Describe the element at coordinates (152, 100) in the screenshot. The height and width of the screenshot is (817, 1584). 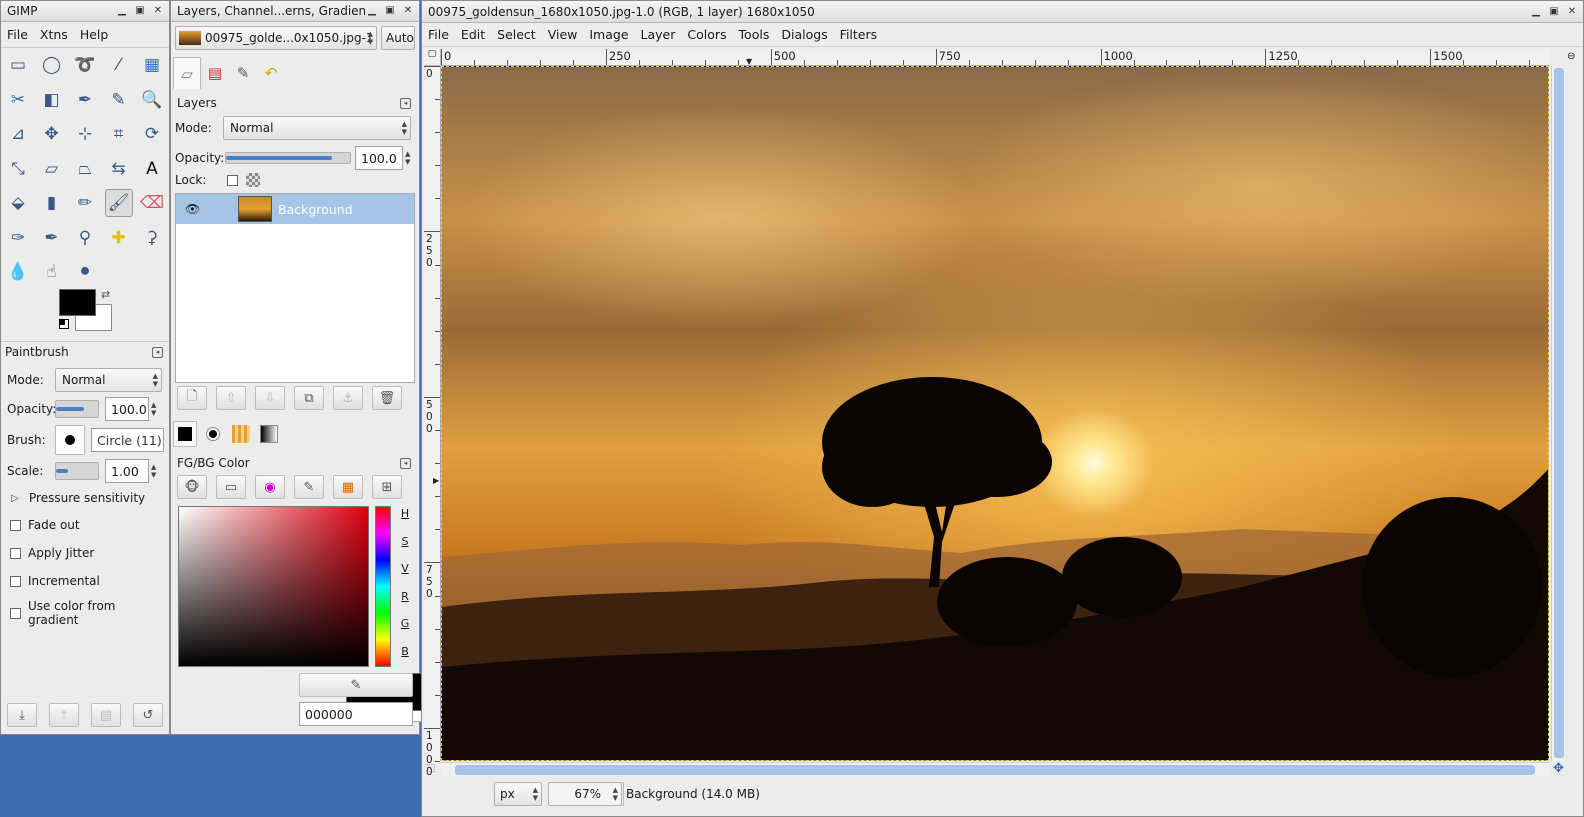
I see `zoom-icon: 🔍` at that location.